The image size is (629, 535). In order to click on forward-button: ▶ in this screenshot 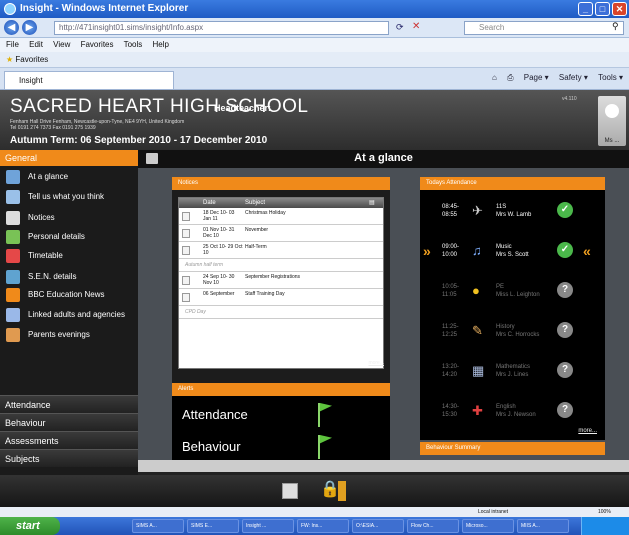, I will do `click(29, 27)`.